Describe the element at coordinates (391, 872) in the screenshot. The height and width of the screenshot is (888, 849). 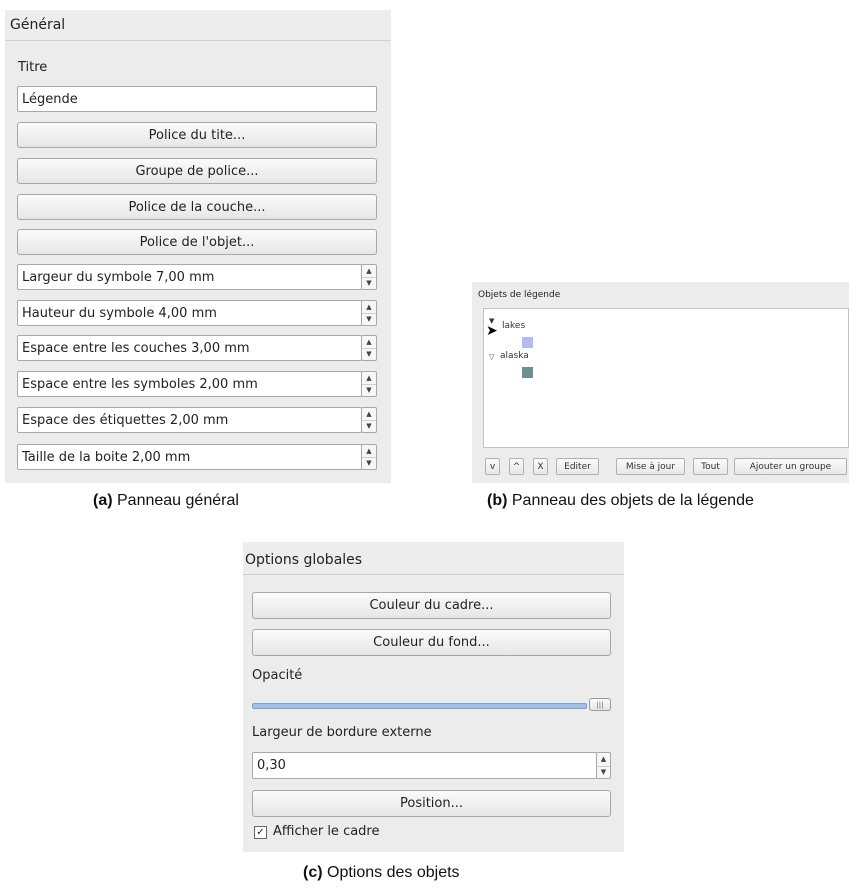
I see `caption-c-text: Options des objets` at that location.